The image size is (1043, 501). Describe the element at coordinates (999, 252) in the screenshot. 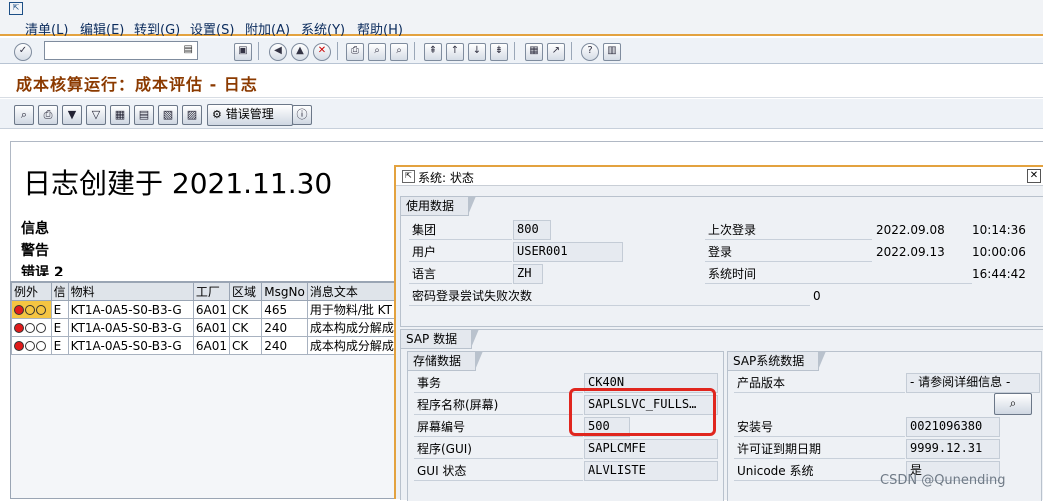

I see `login-time: 10:00:06` at that location.